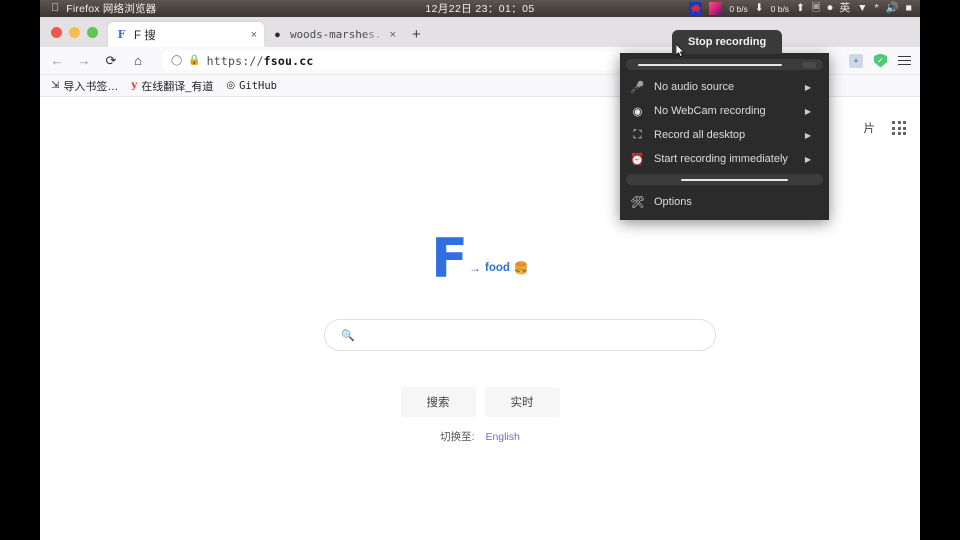 This screenshot has width=960, height=540. Describe the element at coordinates (457, 437) in the screenshot. I see `switch-label: 切换至:` at that location.